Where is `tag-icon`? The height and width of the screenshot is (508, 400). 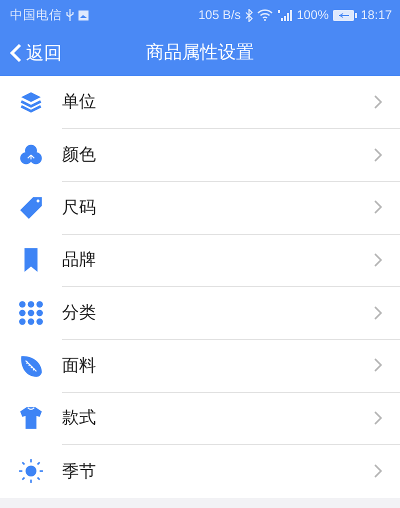 tag-icon is located at coordinates (31, 207).